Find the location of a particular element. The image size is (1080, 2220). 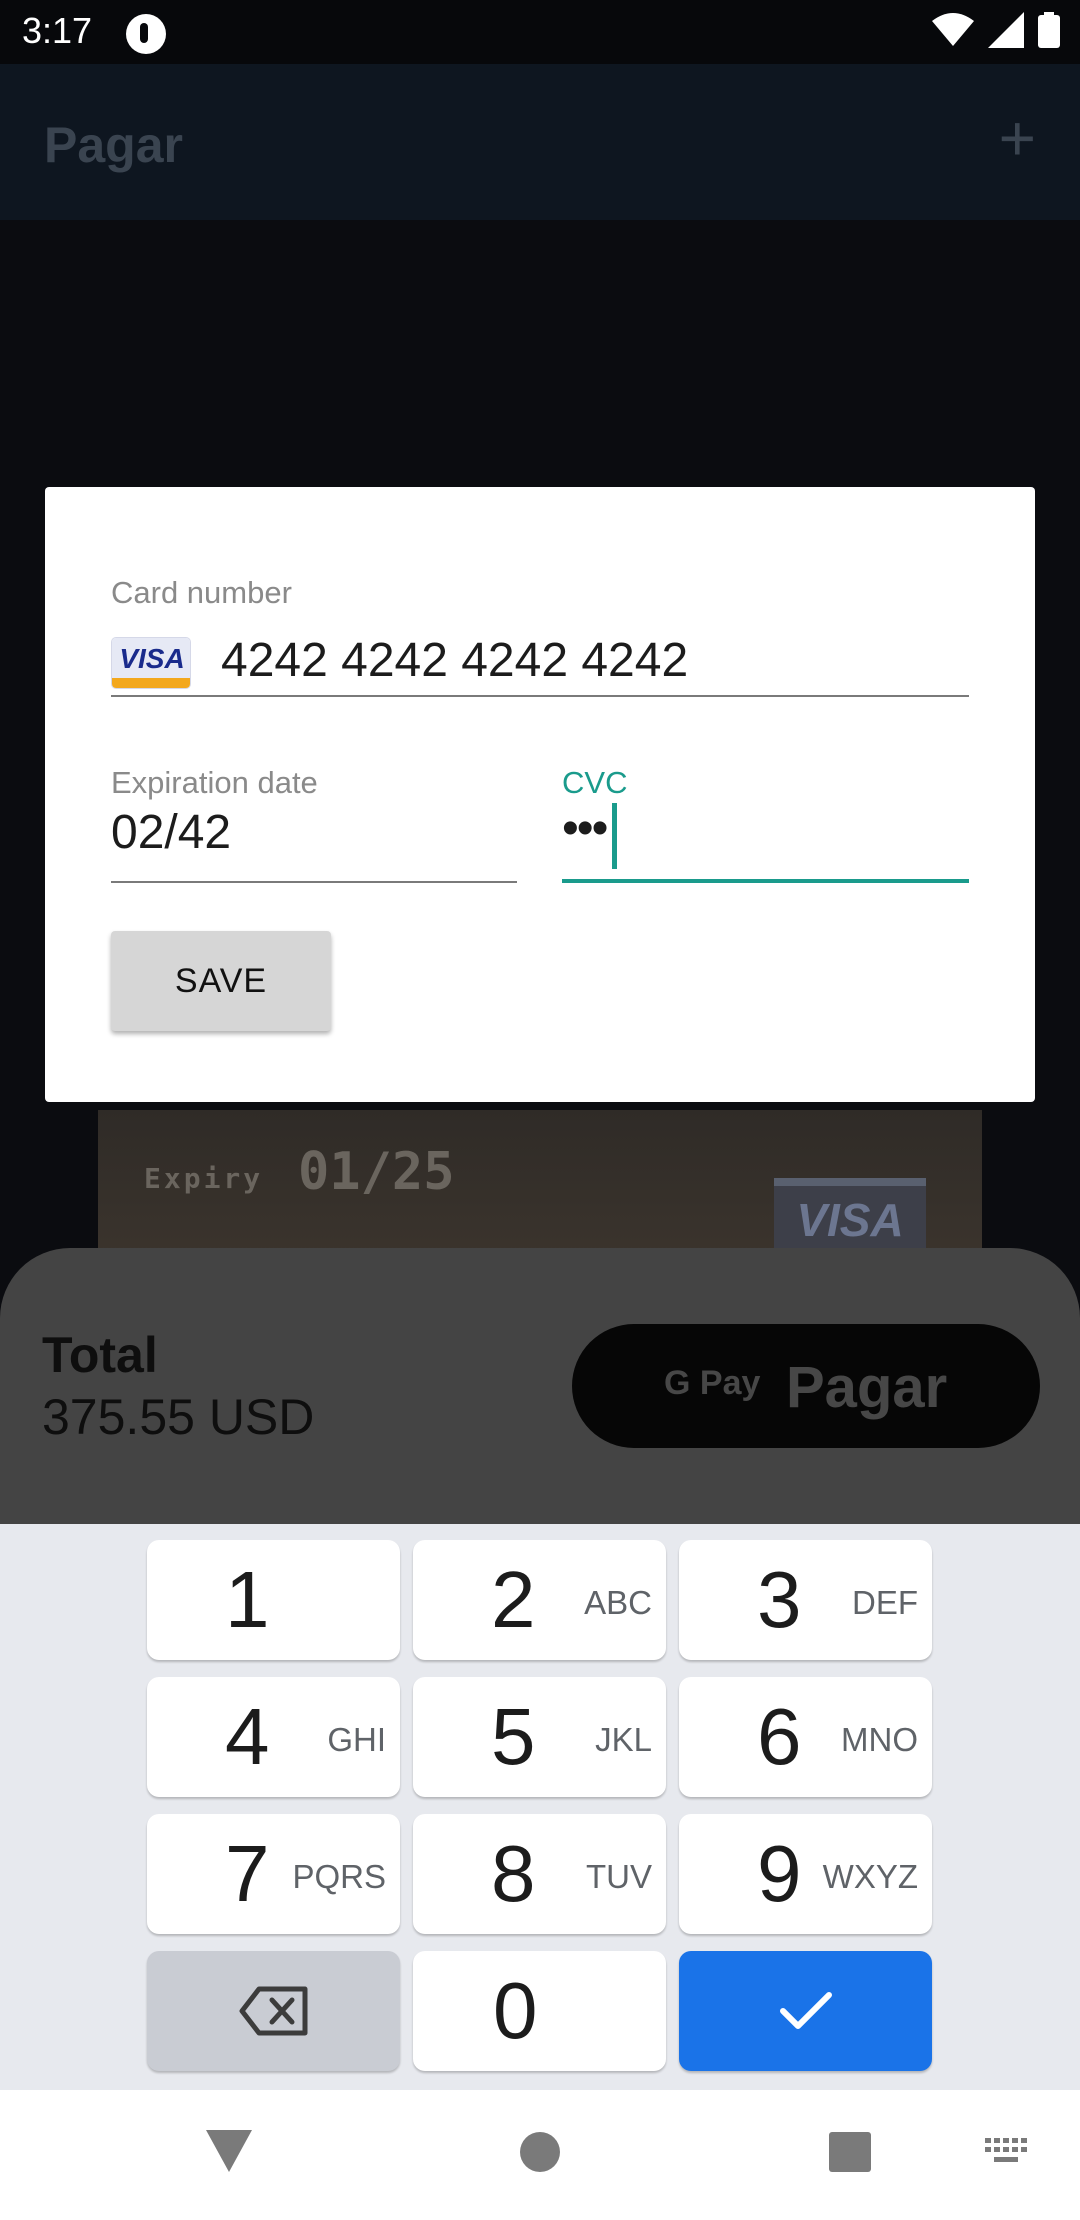

expiration-date-field: 02/42 is located at coordinates (314, 840).